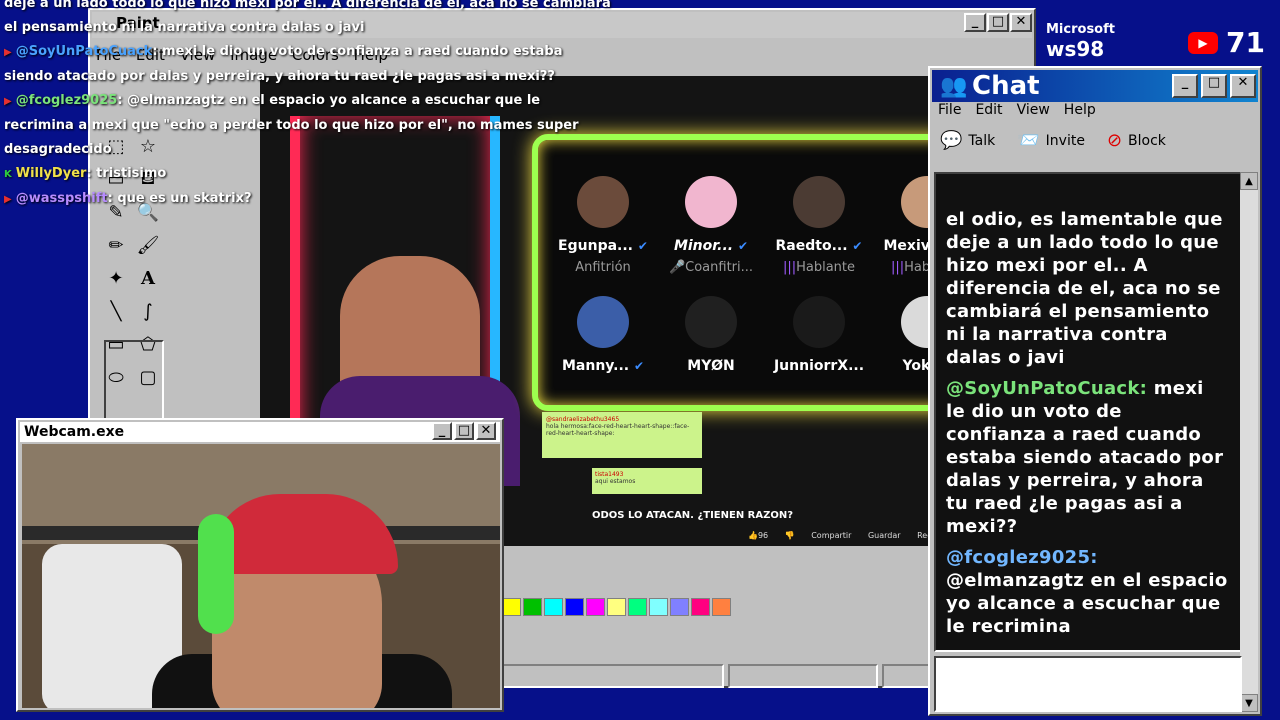 Image resolution: width=1280 pixels, height=720 pixels. Describe the element at coordinates (603, 335) in the screenshot. I see `speaker-card: Manny... ✔` at that location.